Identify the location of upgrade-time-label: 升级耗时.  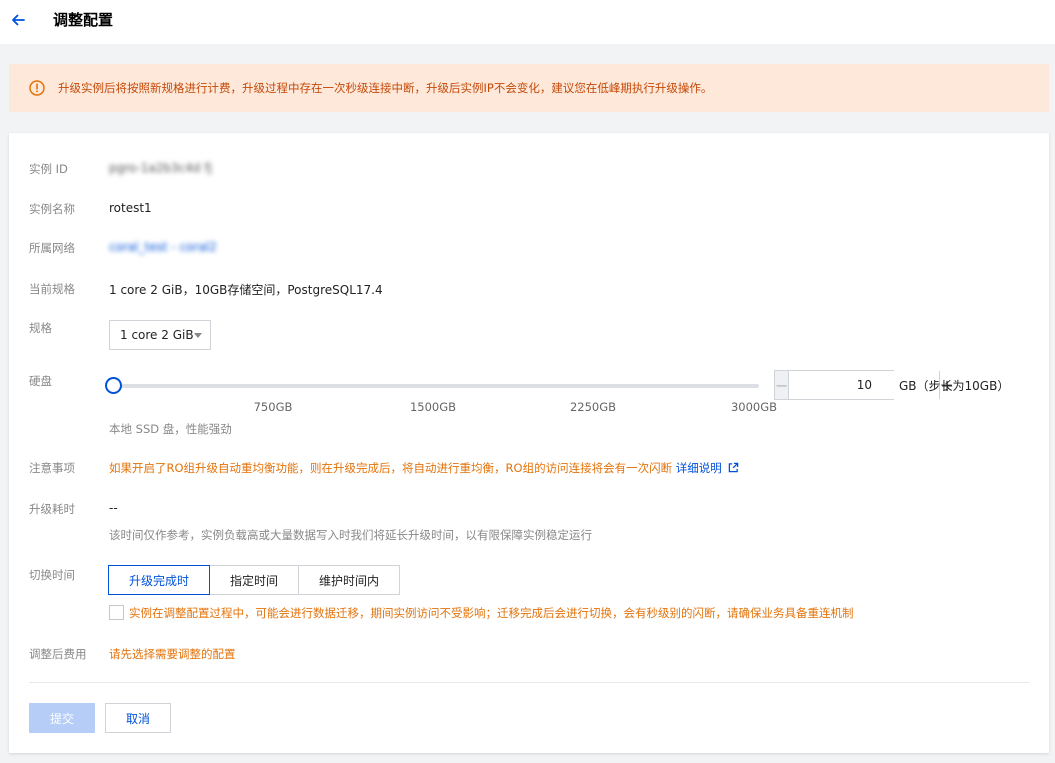
(52, 509).